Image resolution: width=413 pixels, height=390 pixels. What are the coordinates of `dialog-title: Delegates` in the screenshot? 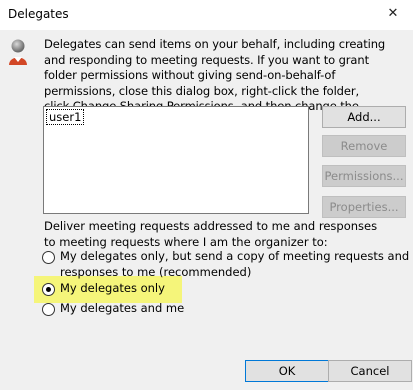 It's located at (38, 14).